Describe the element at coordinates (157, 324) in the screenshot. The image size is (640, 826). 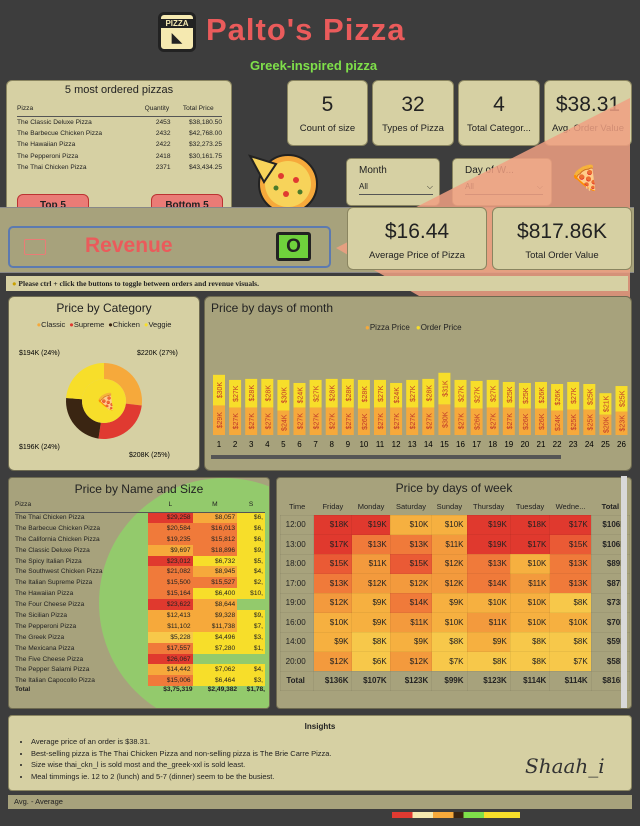
I see `legend-item: ●Veggie` at that location.